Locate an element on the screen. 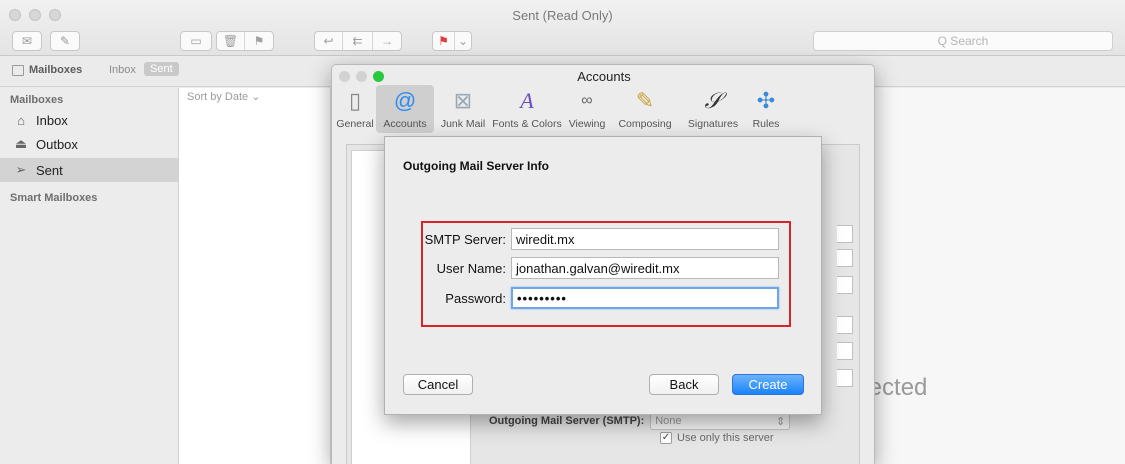 This screenshot has width=1125, height=464. use-only-this-server-row: ✓ Use only this server is located at coordinates (717, 438).